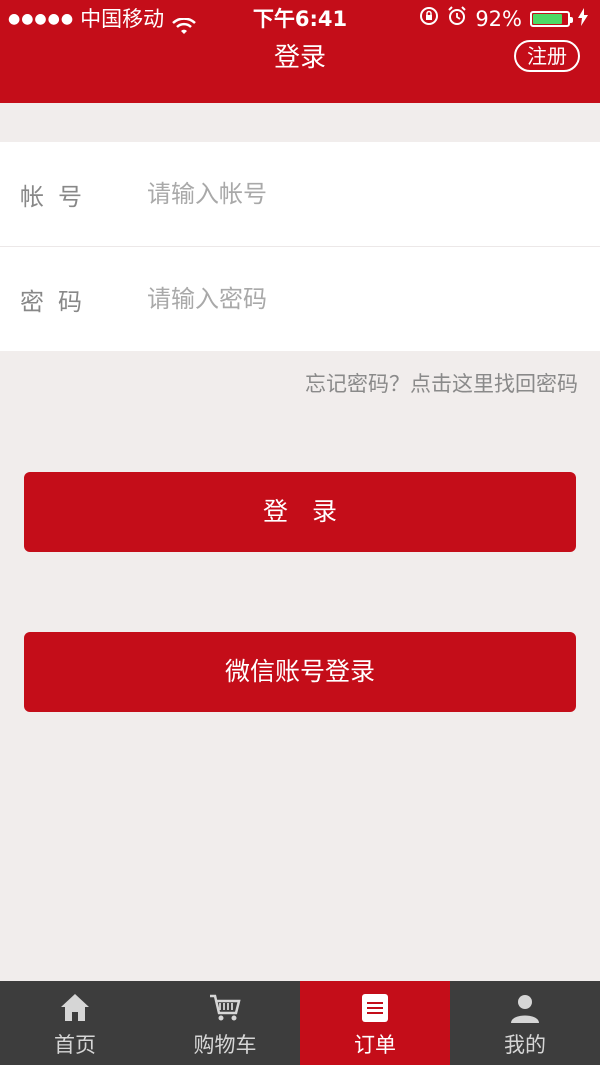  What do you see at coordinates (75, 1008) in the screenshot?
I see `home-icon` at bounding box center [75, 1008].